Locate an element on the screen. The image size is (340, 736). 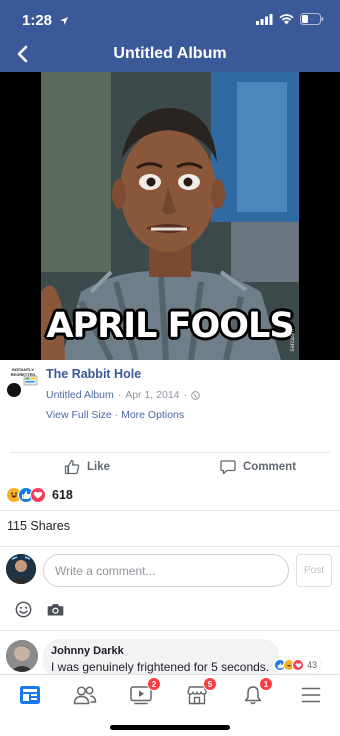
action-bar: Like Comment is located at coordinates (170, 467).